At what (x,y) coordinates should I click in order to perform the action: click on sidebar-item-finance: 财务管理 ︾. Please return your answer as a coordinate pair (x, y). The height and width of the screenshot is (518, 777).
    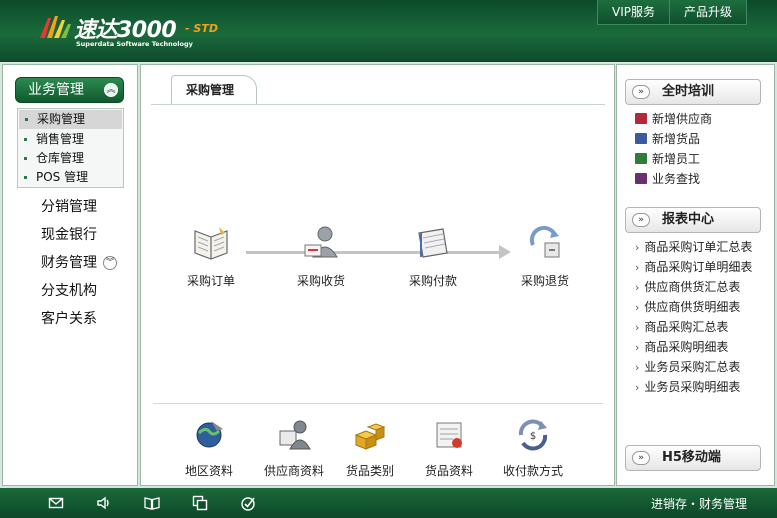
    Looking at the image, I should click on (70, 263).